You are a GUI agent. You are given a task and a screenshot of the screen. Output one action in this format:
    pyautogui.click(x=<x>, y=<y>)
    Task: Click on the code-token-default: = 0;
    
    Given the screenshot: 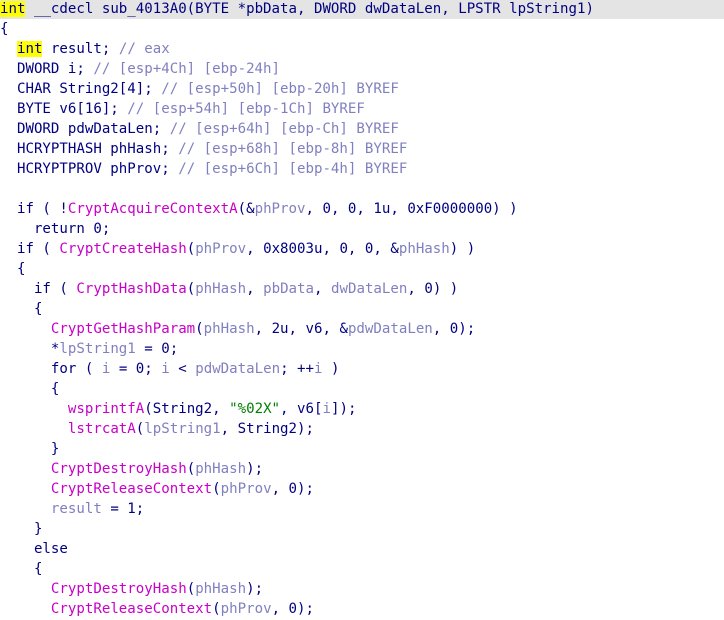 What is the action you would take?
    pyautogui.click(x=135, y=369)
    